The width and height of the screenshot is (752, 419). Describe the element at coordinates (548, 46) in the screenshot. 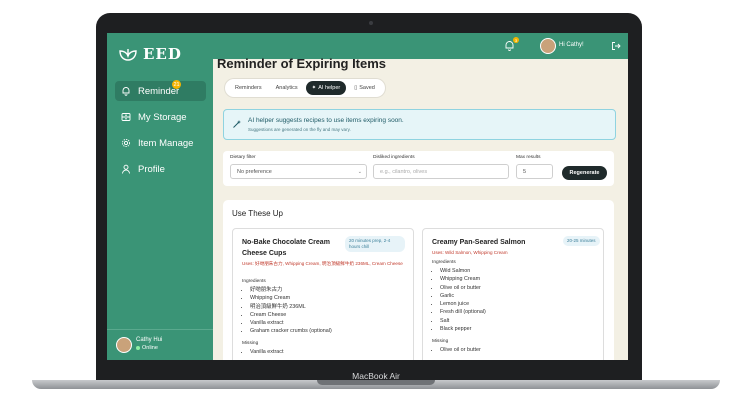

I see `topbar-avatar` at that location.